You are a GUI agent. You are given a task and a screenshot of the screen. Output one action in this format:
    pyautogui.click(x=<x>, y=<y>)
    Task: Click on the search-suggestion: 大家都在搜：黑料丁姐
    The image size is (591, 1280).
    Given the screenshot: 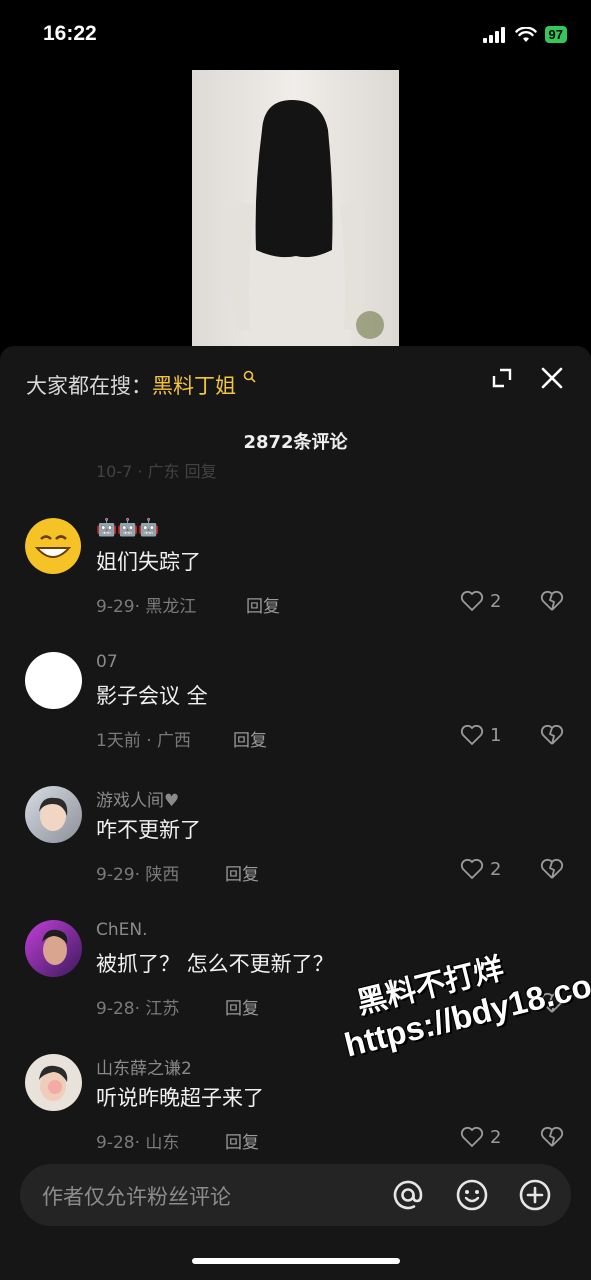 What is the action you would take?
    pyautogui.click(x=141, y=385)
    